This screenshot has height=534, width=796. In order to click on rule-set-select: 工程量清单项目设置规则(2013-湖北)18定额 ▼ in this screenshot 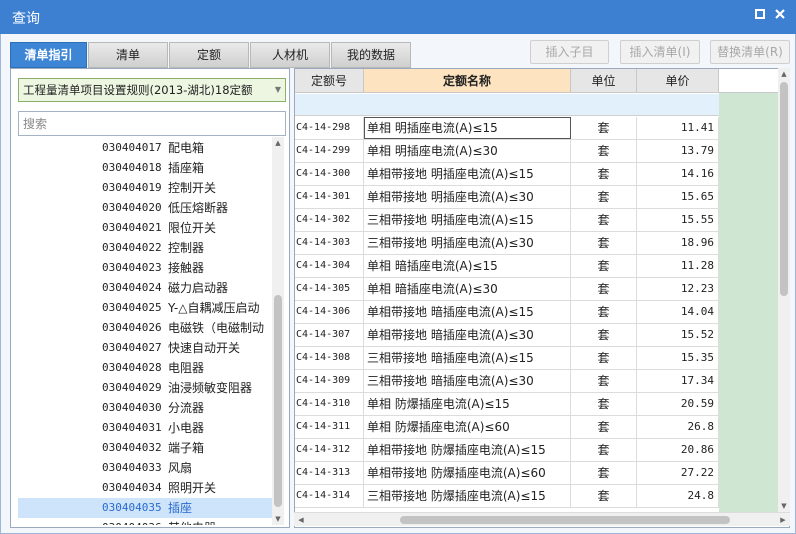, I will do `click(152, 90)`.